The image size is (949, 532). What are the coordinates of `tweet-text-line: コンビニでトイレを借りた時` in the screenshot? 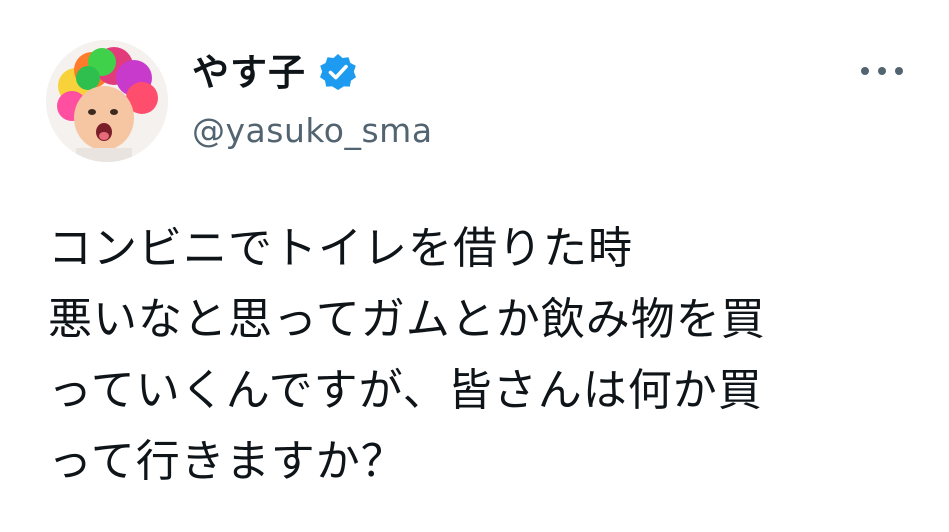 It's located at (340, 248).